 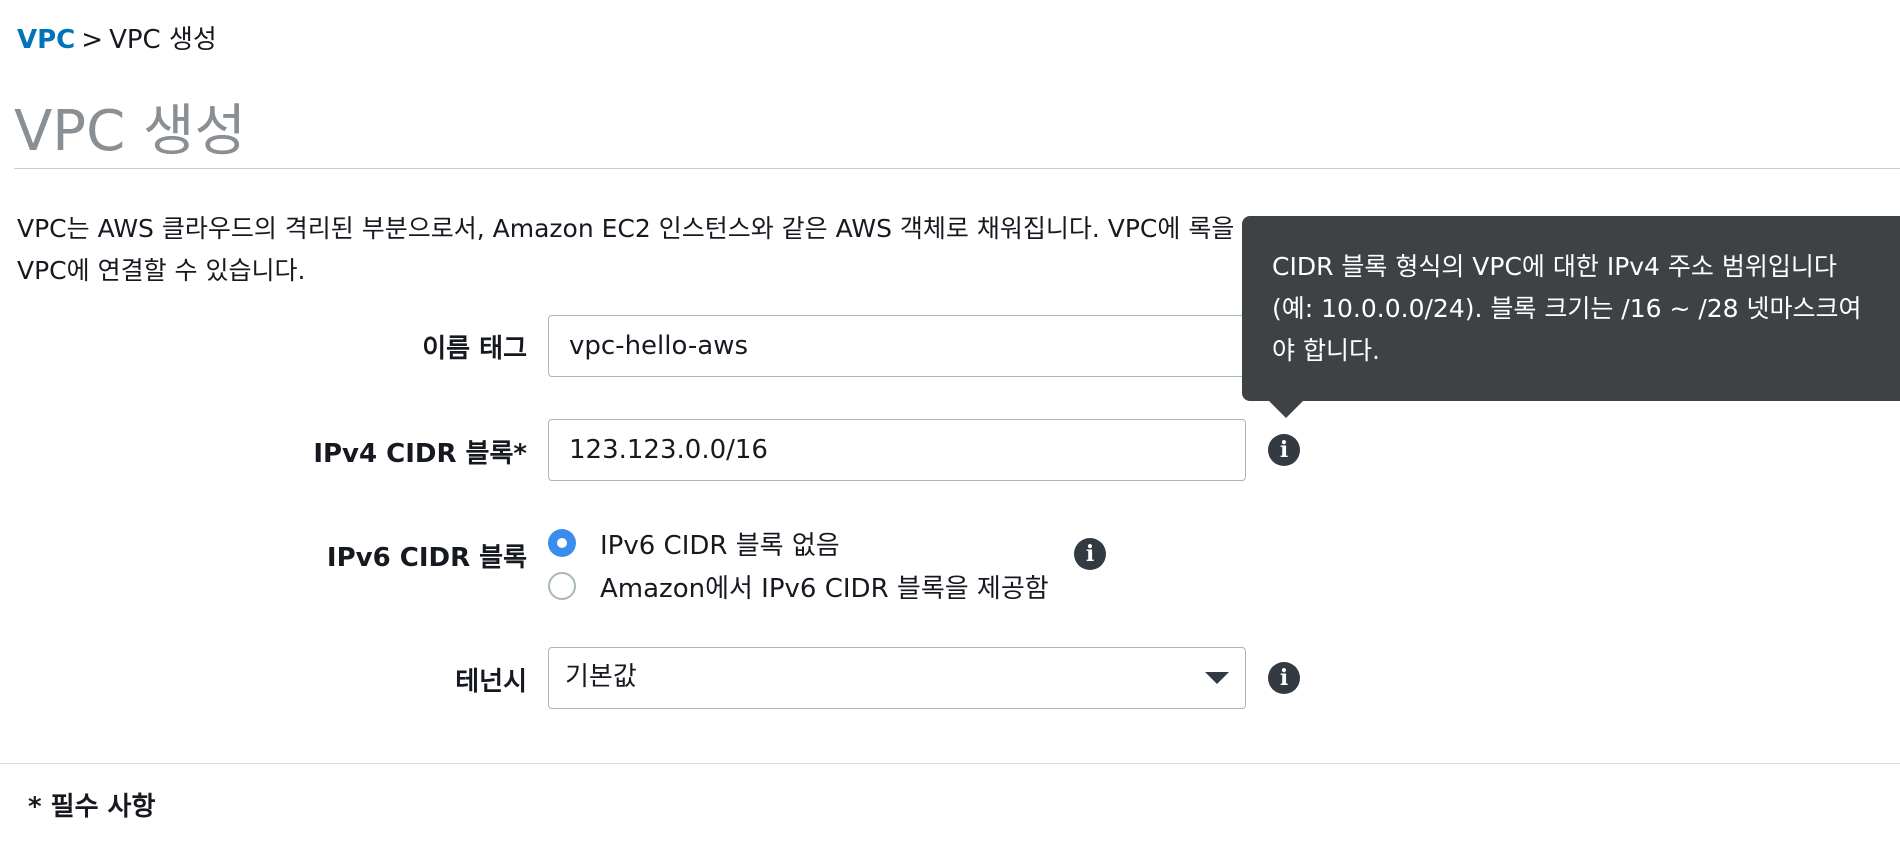 I want to click on ipv4-cidr-label: IPv4 CIDR 블록*, so click(x=420, y=454).